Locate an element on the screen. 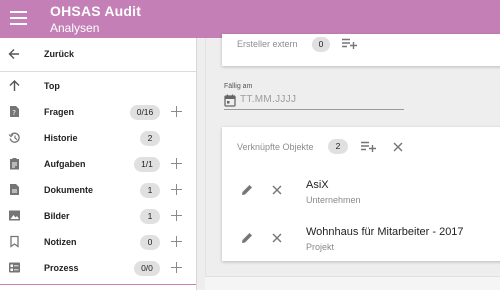  sidebar-item-historie: Historie 2 is located at coordinates (98, 138).